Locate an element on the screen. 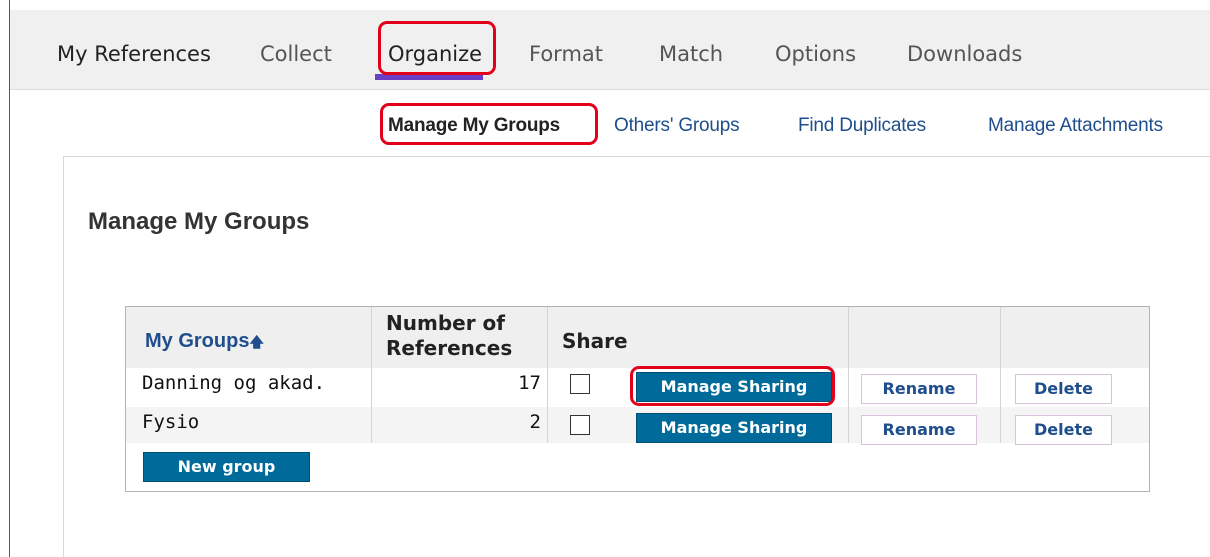 The height and width of the screenshot is (557, 1210). subnav-manage-attachments: Manage Attachments is located at coordinates (1075, 126).